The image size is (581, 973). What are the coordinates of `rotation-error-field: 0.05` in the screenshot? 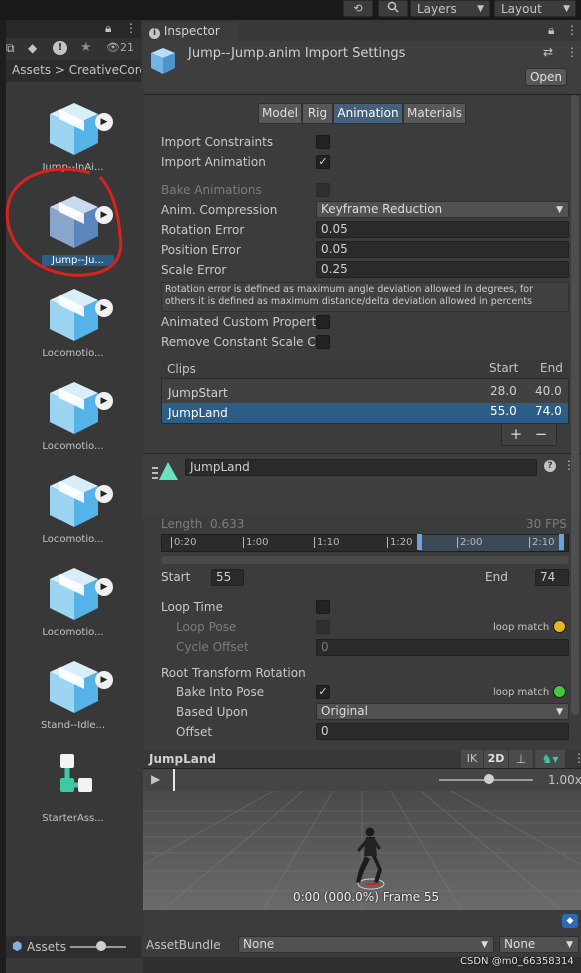 It's located at (442, 229).